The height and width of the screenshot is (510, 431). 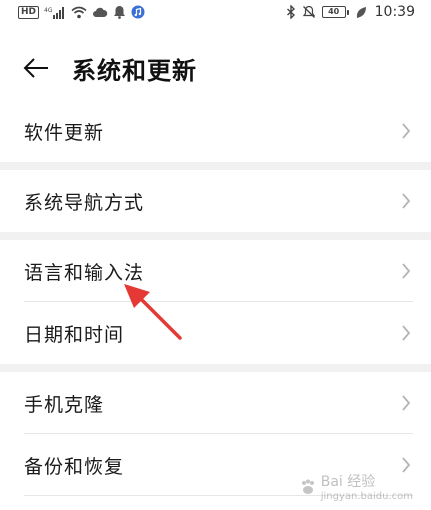 I want to click on menu-item-date-time: 日期和时间, so click(x=215, y=333).